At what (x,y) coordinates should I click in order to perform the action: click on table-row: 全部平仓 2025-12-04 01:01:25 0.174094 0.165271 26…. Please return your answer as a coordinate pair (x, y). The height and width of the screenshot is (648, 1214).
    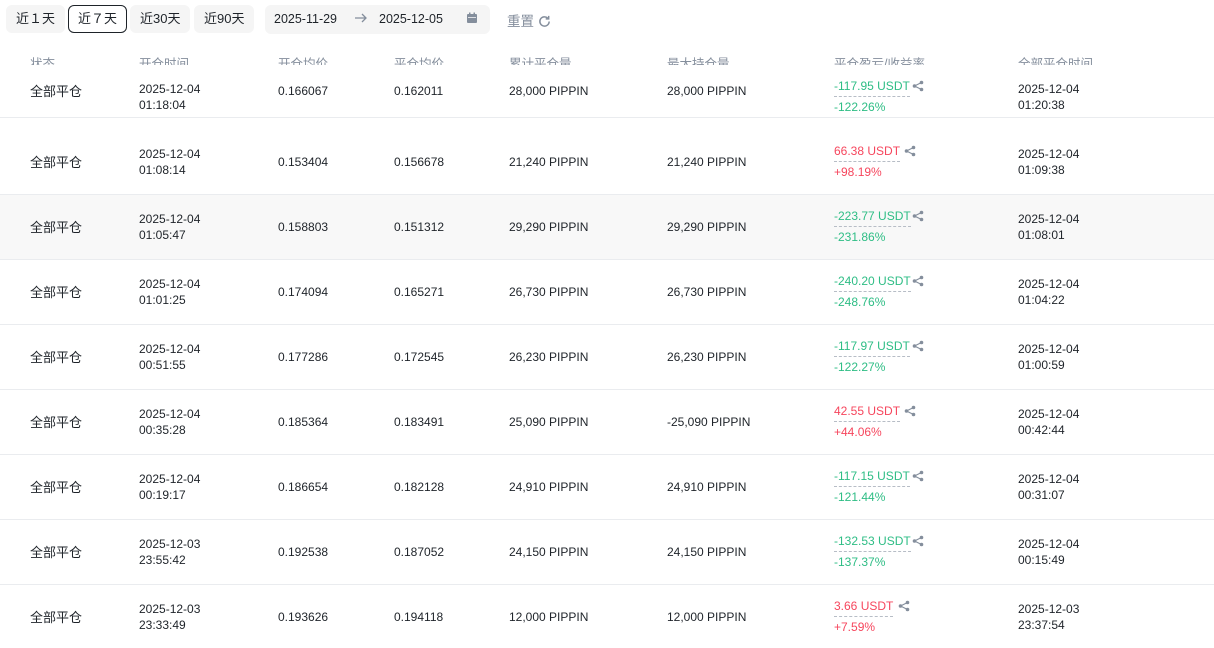
    Looking at the image, I should click on (607, 292).